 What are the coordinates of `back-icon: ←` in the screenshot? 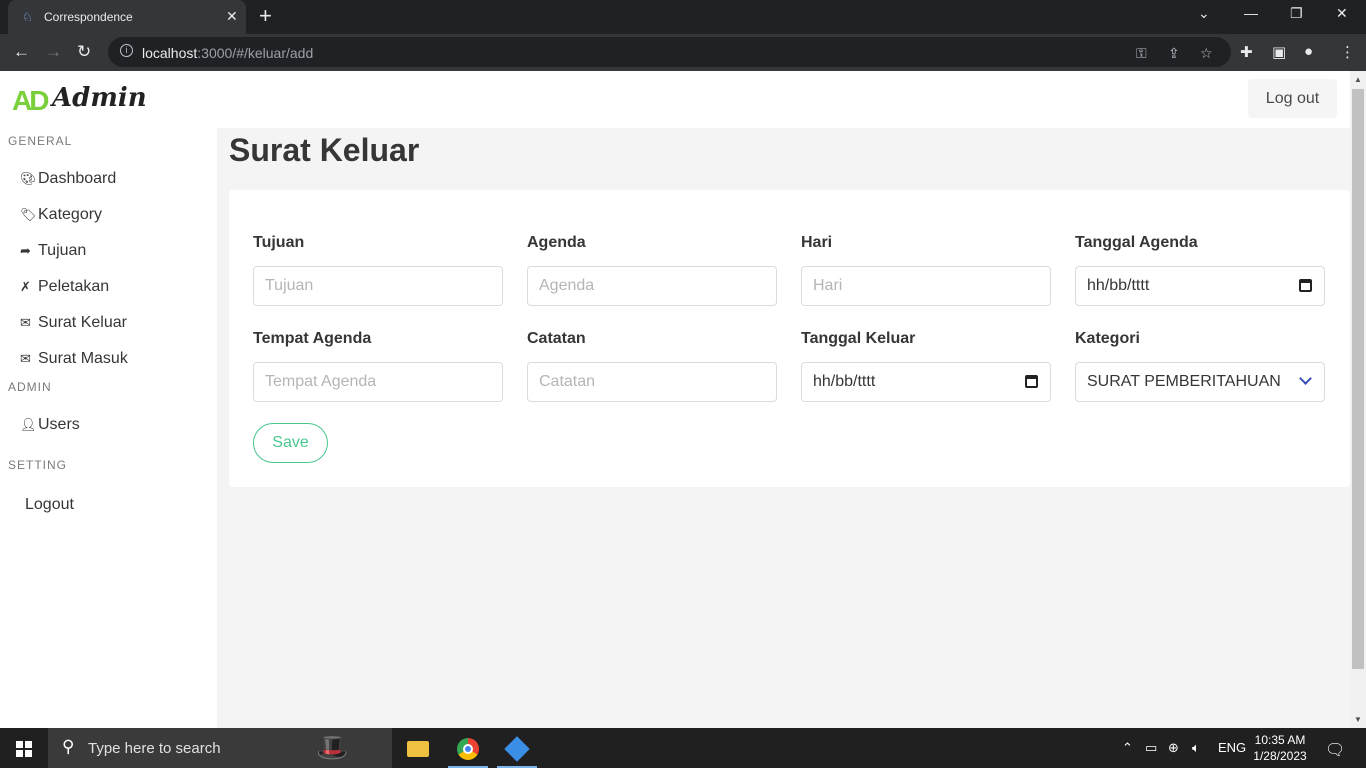 It's located at (21, 52).